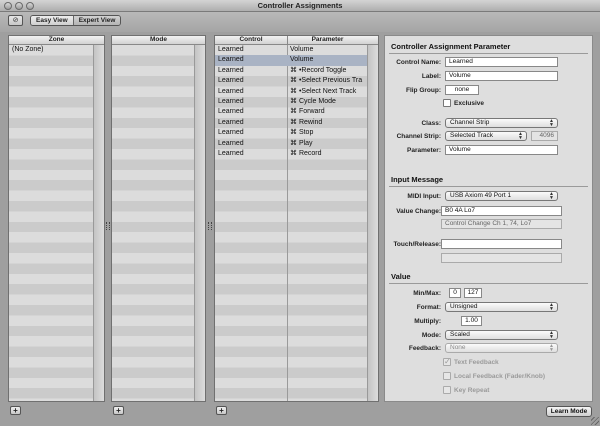  What do you see at coordinates (501, 123) in the screenshot?
I see `class-popup: Channel Strip ▲ ▼` at bounding box center [501, 123].